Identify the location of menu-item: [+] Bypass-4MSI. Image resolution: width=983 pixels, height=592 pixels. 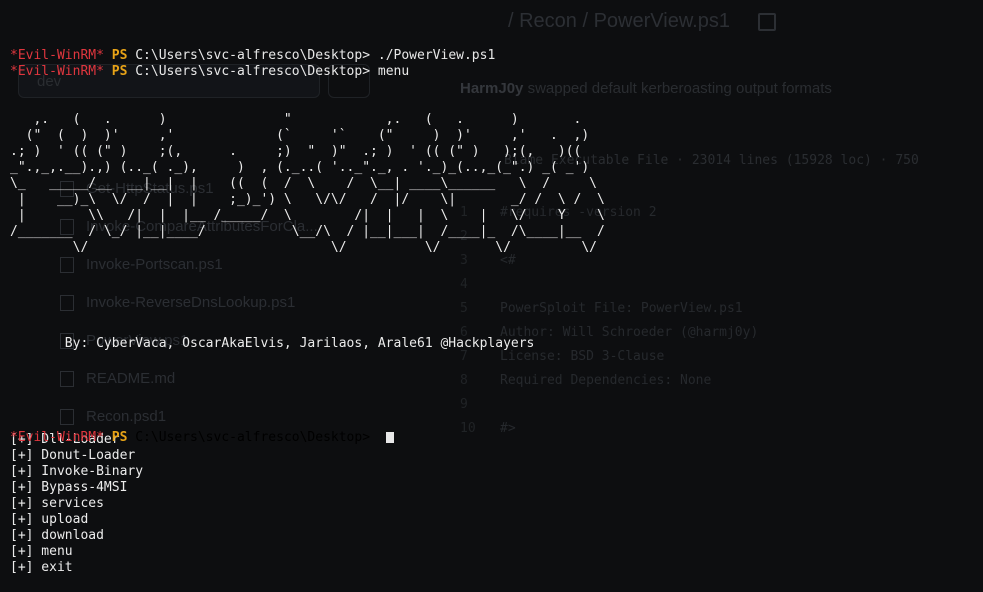
(69, 487).